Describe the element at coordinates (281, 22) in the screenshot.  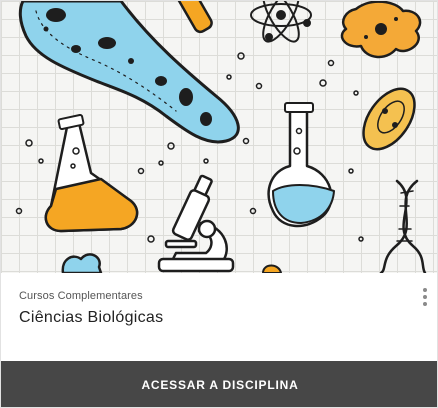
I see `atom-icon` at that location.